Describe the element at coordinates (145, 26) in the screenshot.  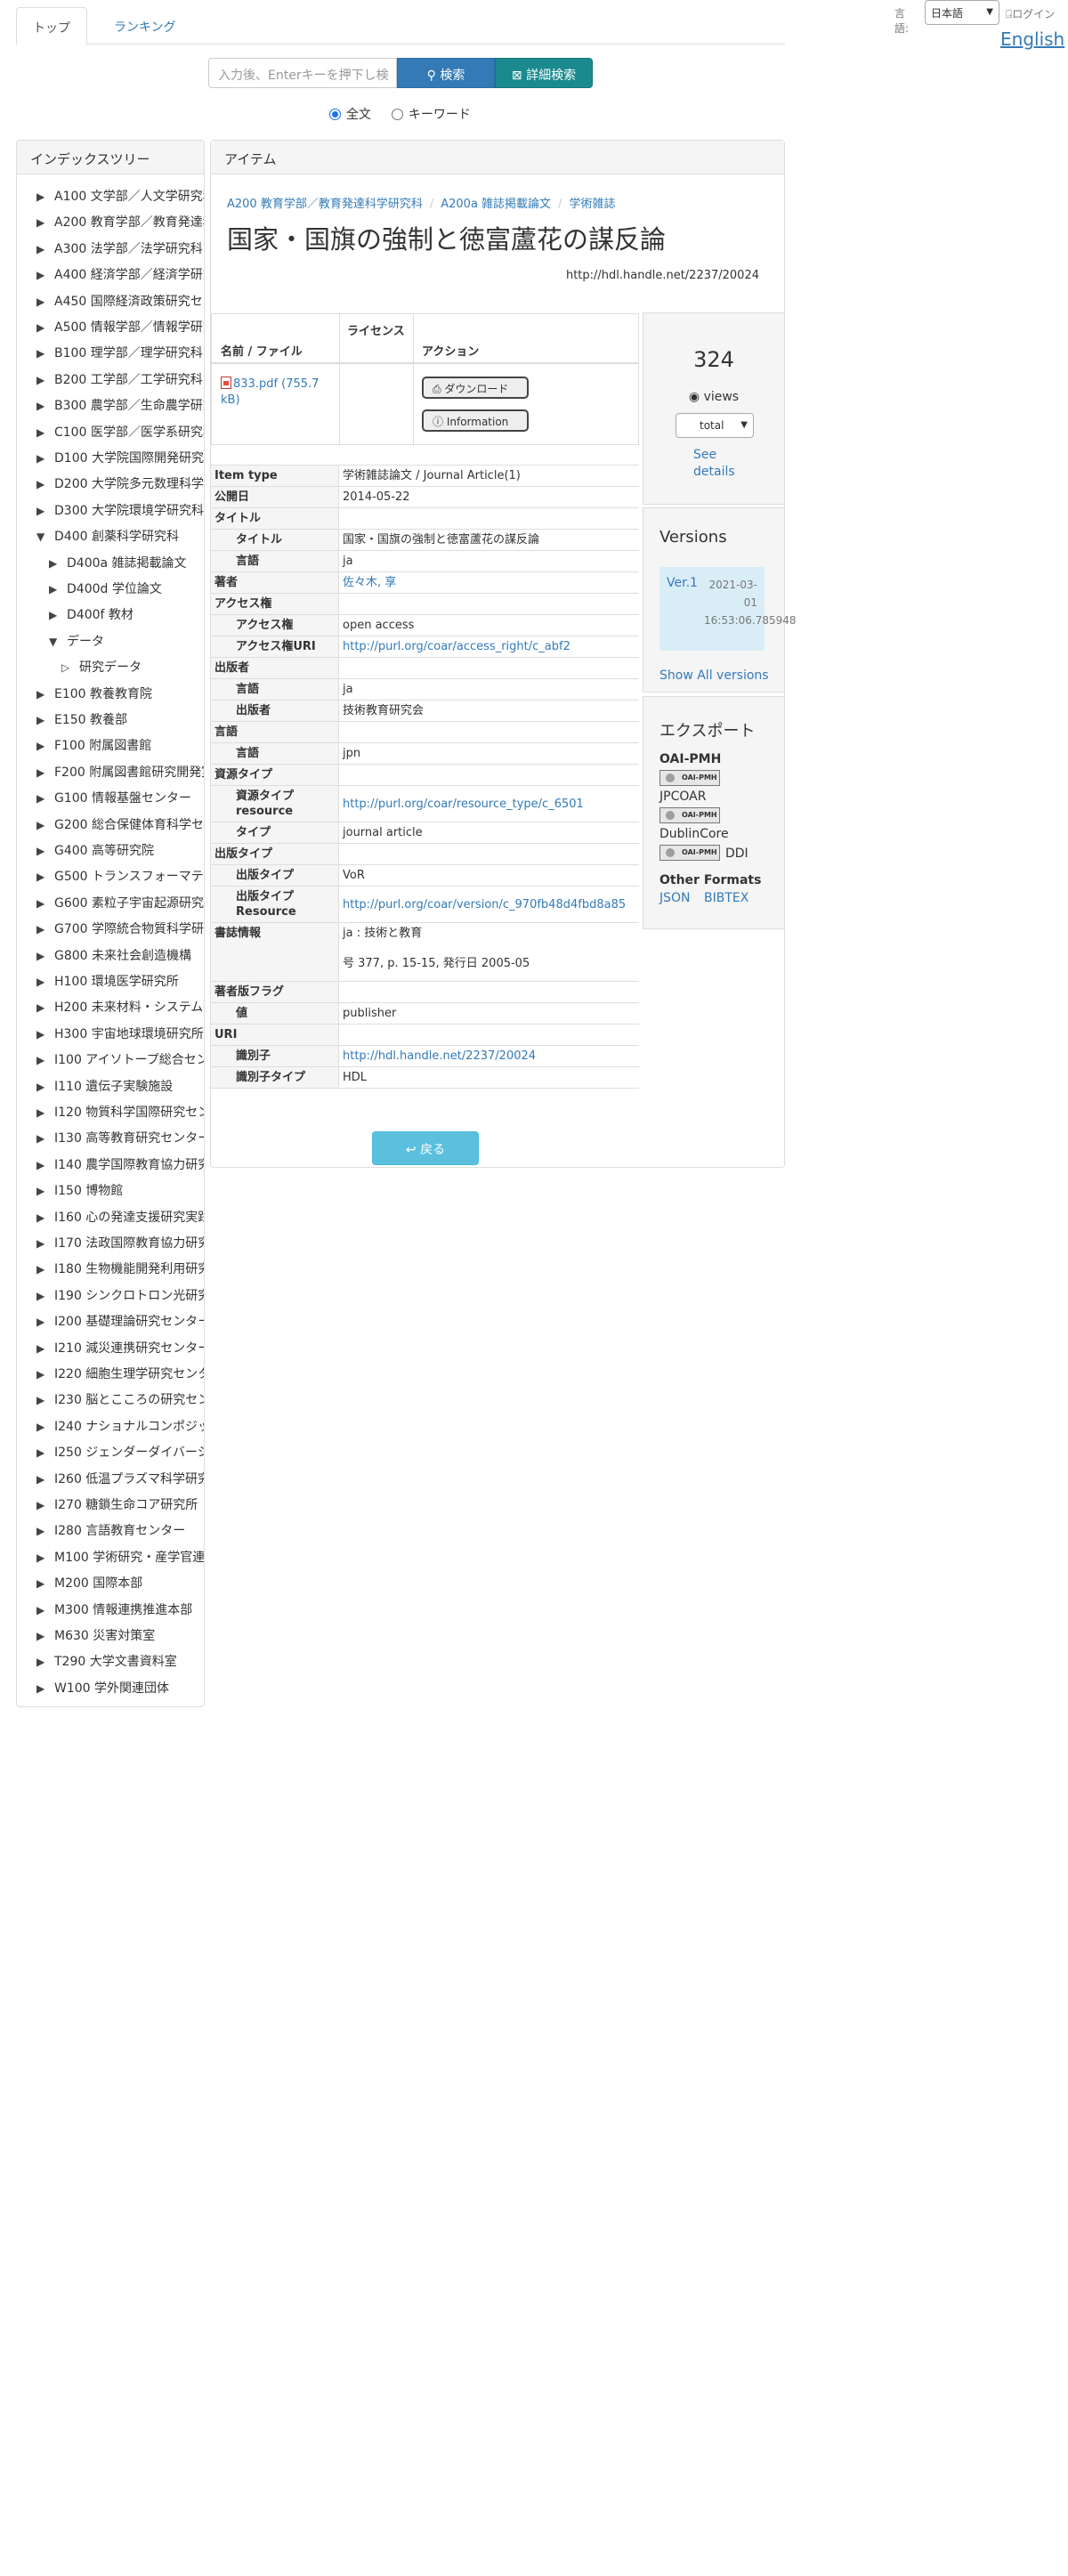
I see `tab-ranking: ランキング` at that location.